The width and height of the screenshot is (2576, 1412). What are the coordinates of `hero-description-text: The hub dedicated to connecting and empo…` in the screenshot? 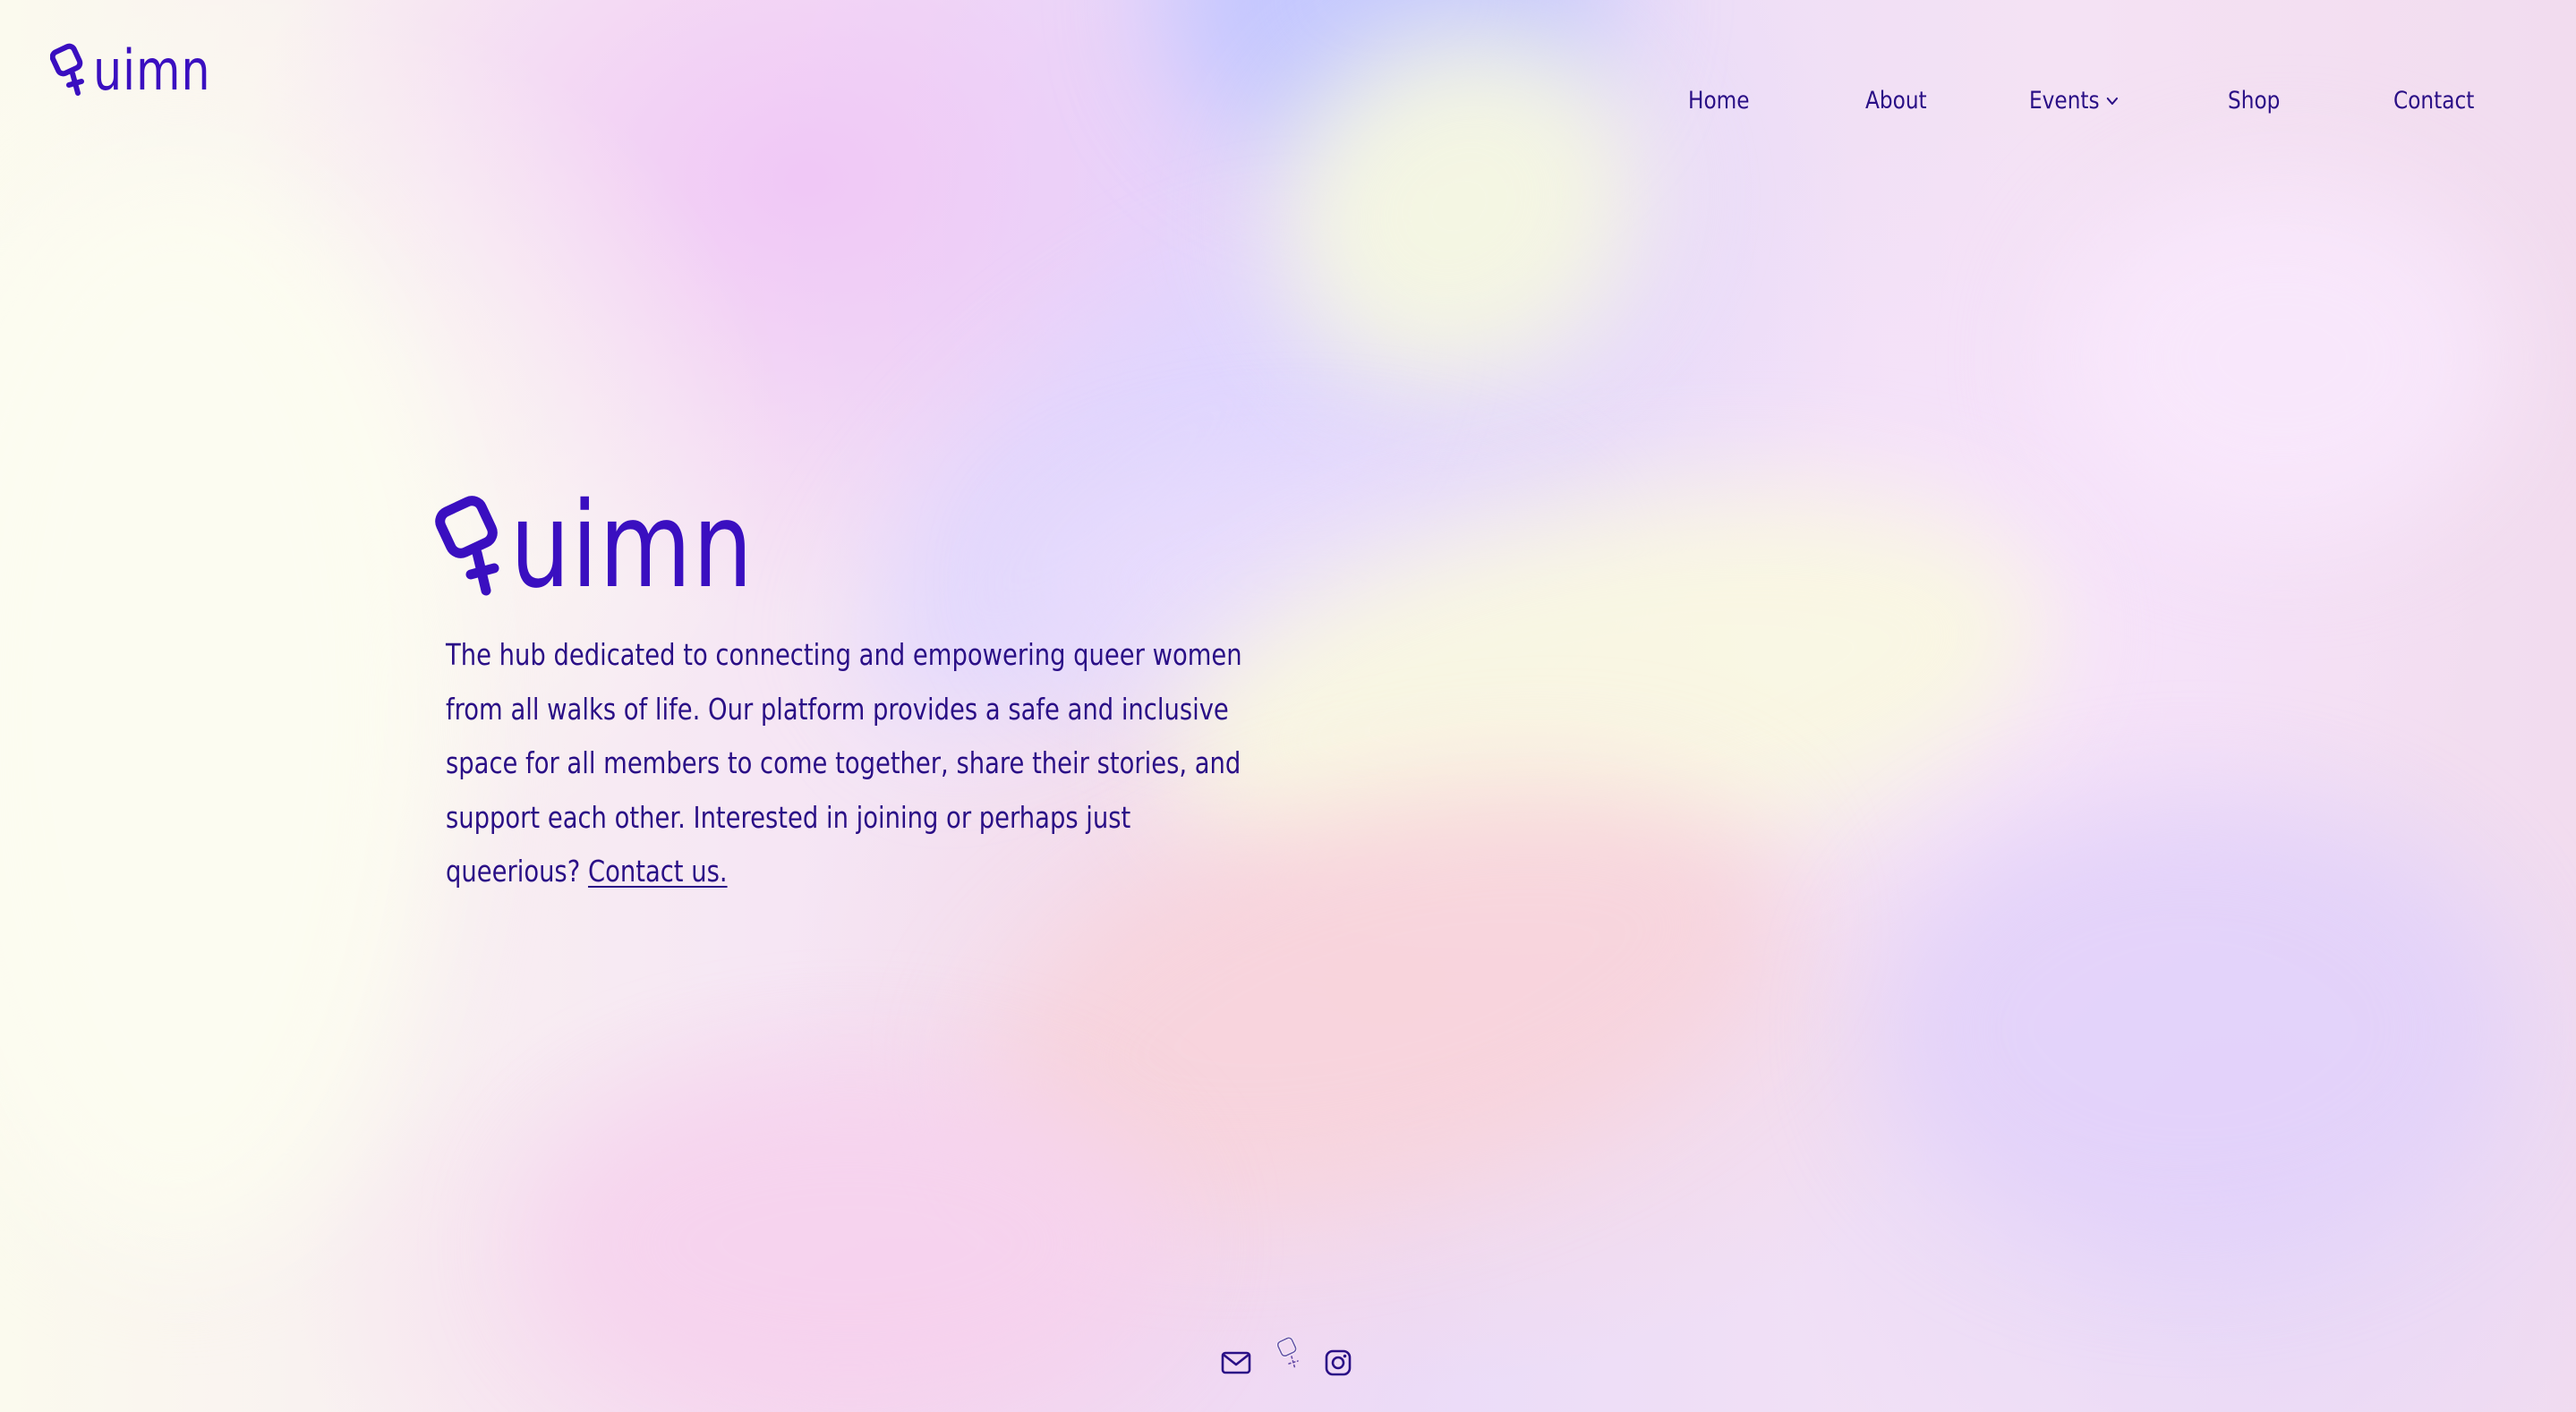 It's located at (844, 763).